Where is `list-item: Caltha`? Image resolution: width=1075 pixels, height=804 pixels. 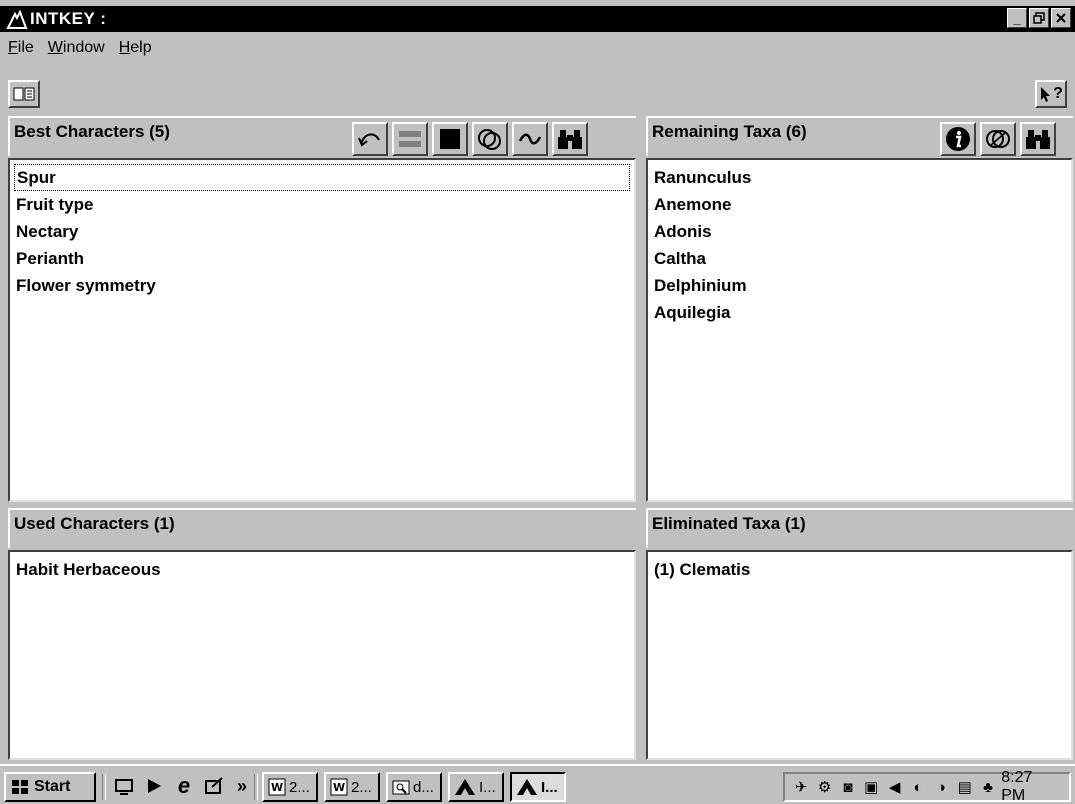
list-item: Caltha is located at coordinates (859, 258).